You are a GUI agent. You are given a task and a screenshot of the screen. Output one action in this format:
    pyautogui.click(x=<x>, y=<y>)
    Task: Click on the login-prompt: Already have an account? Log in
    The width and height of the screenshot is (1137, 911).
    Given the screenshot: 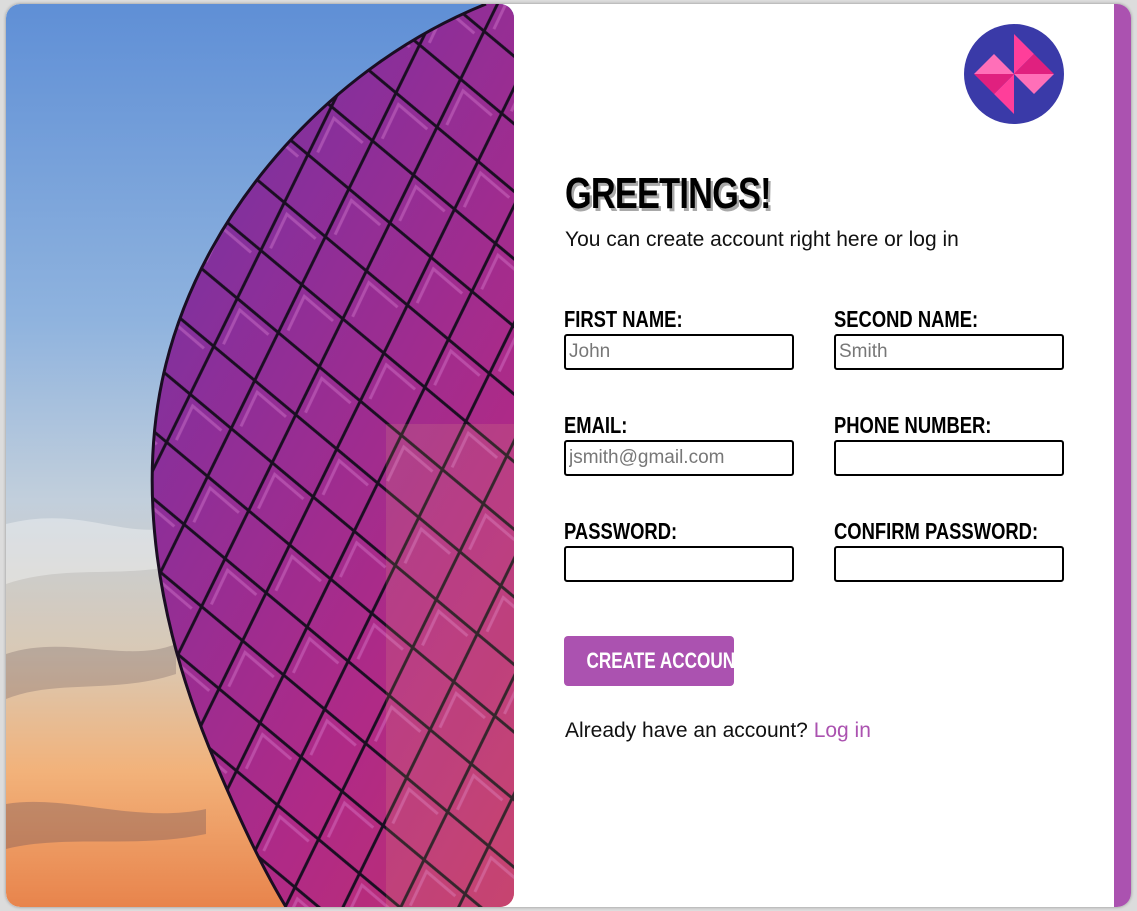 What is the action you would take?
    pyautogui.click(x=718, y=731)
    